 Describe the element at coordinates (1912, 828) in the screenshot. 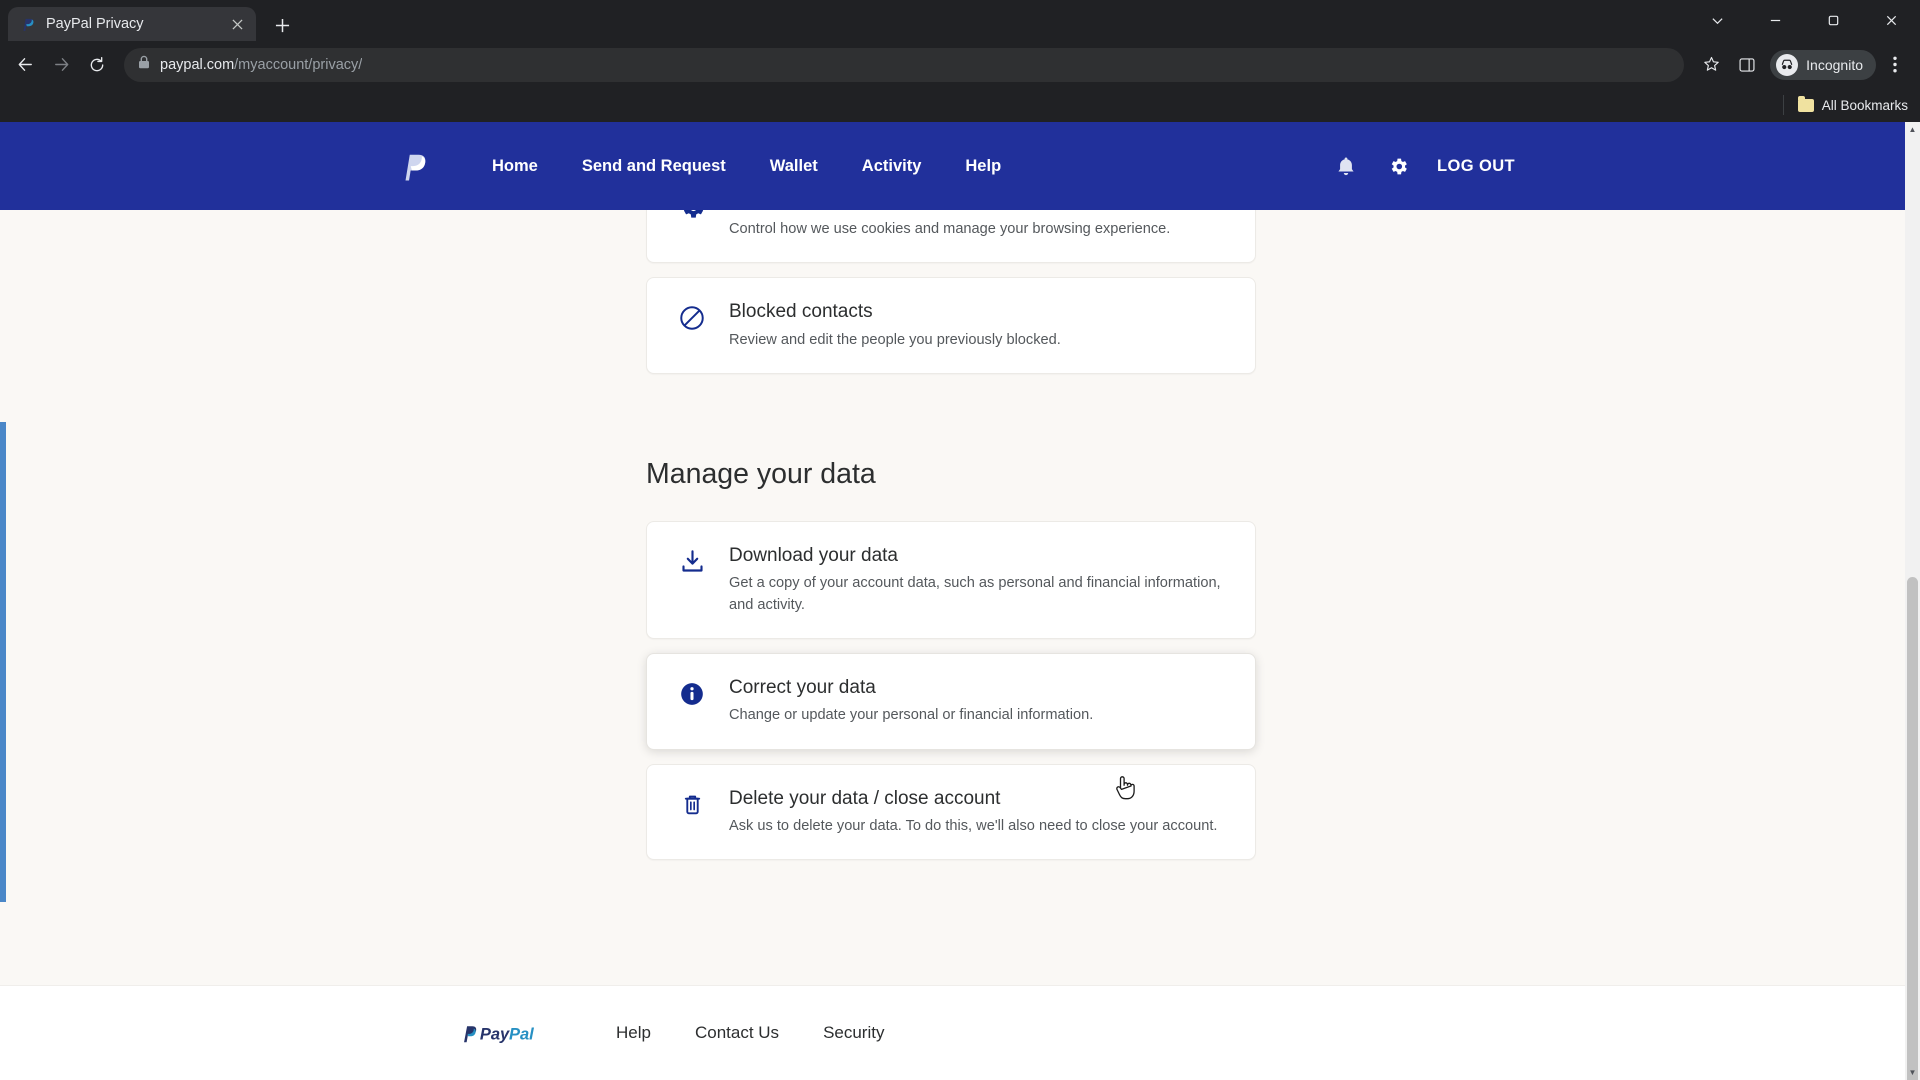

I see `scrollbar-thumb` at that location.